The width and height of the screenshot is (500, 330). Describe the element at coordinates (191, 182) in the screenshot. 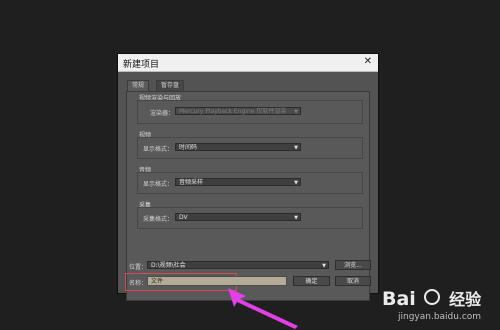

I see `audio-display-format-value: 音频采样` at that location.